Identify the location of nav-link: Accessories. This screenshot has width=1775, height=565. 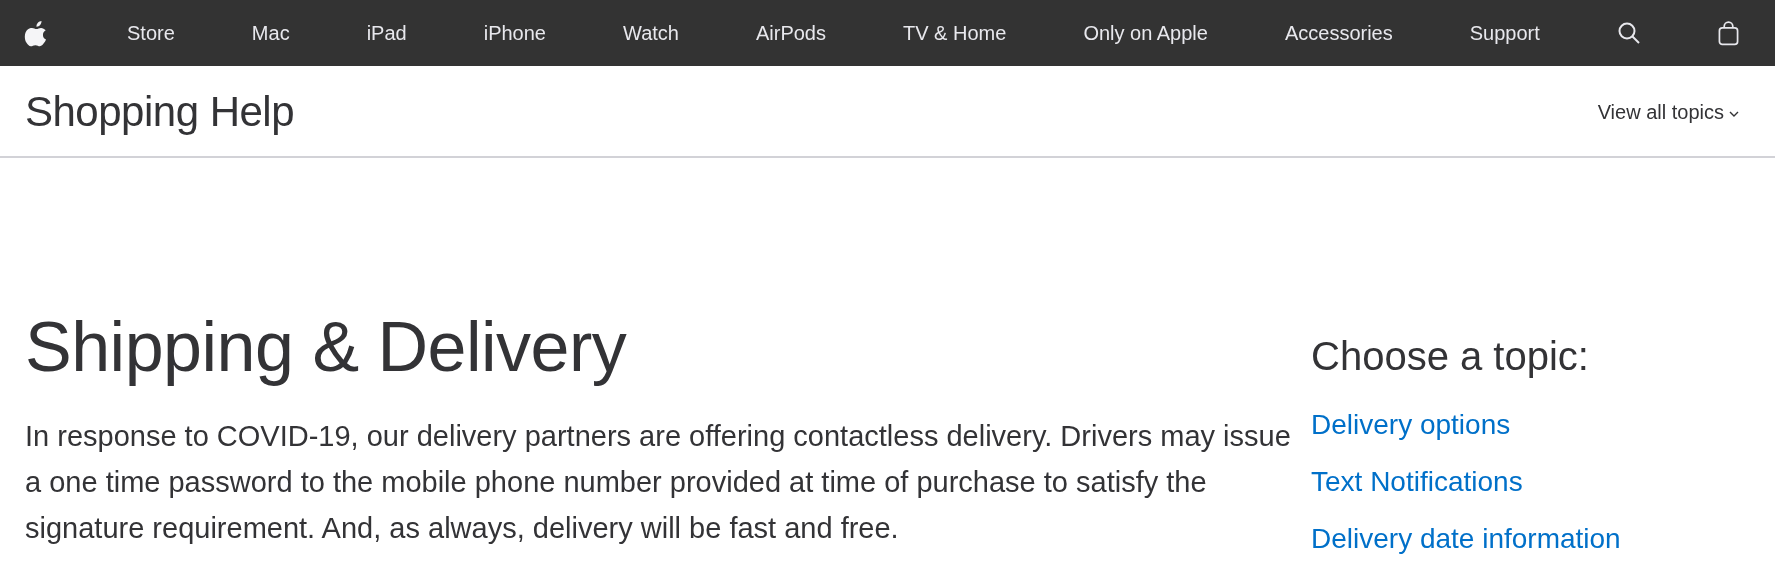
(1338, 33).